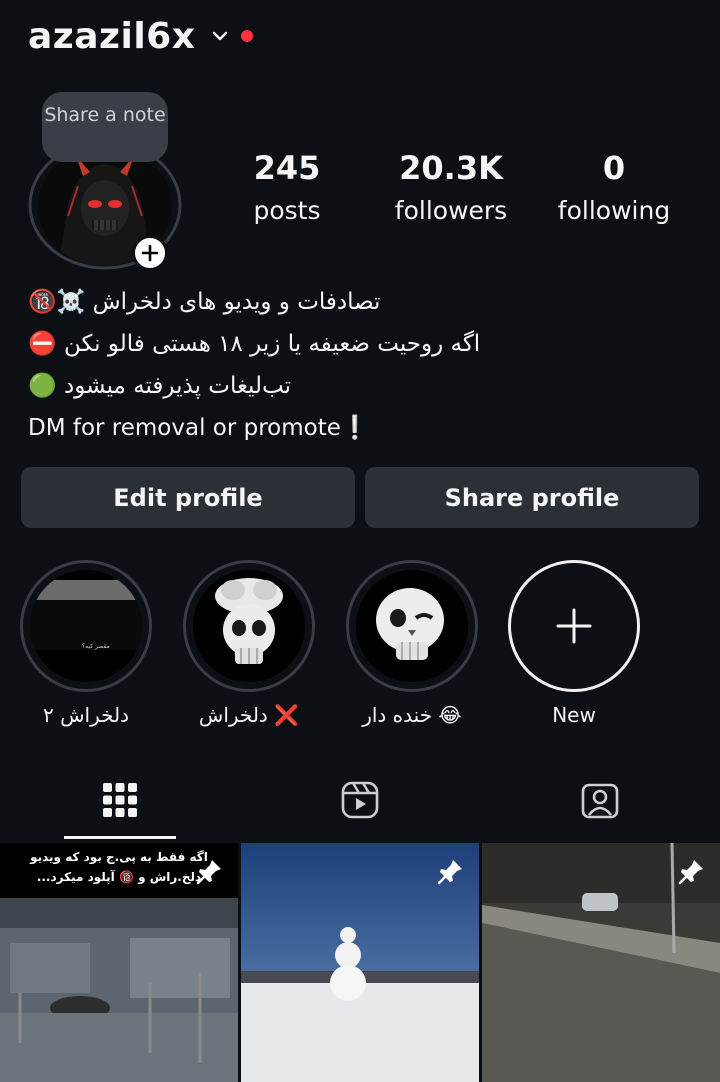  What do you see at coordinates (96, 646) in the screenshot?
I see `highlight-1-cover-text: مقصر کیه؟` at bounding box center [96, 646].